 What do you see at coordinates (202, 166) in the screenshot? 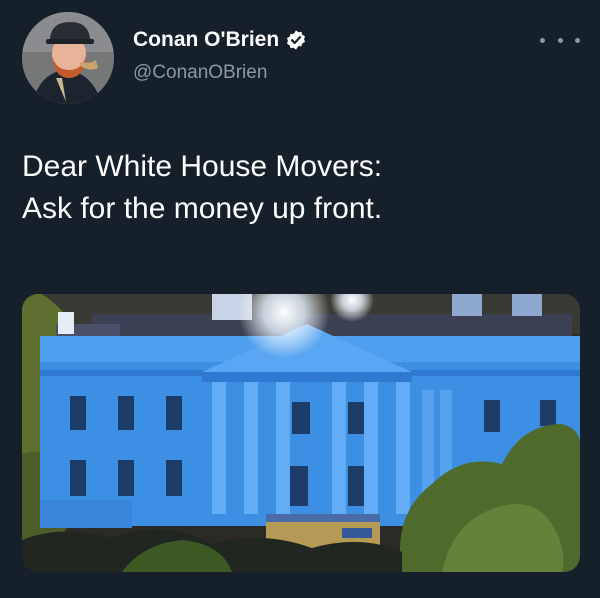
I see `tweet-text-line: Dear White House Movers:` at bounding box center [202, 166].